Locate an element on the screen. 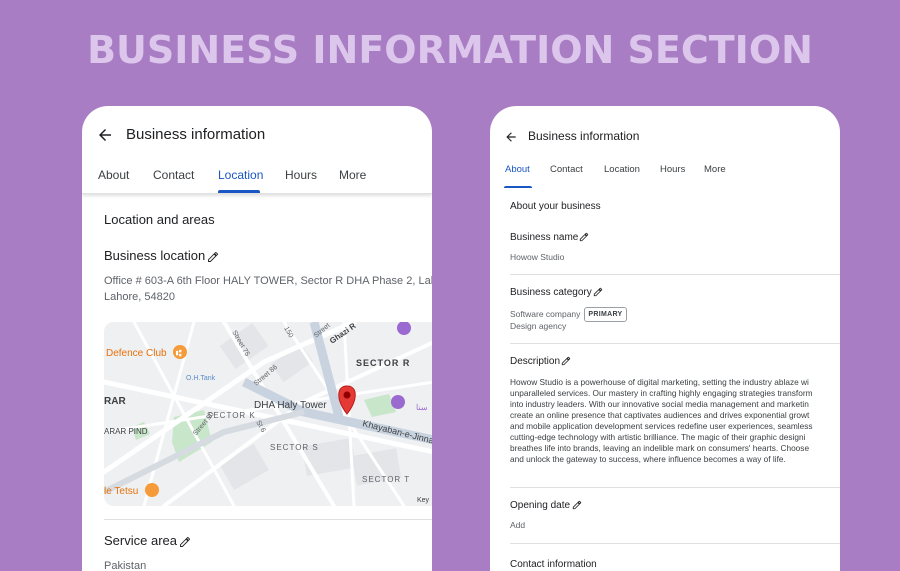  building-icon is located at coordinates (398, 402).